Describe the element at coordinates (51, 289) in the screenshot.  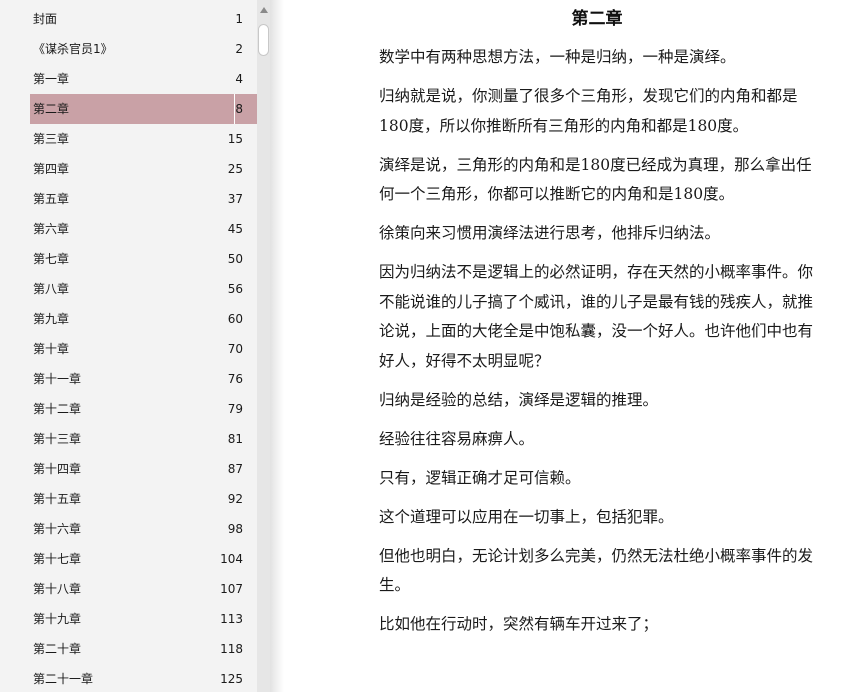
I see `toc-item-title: 第八章` at that location.